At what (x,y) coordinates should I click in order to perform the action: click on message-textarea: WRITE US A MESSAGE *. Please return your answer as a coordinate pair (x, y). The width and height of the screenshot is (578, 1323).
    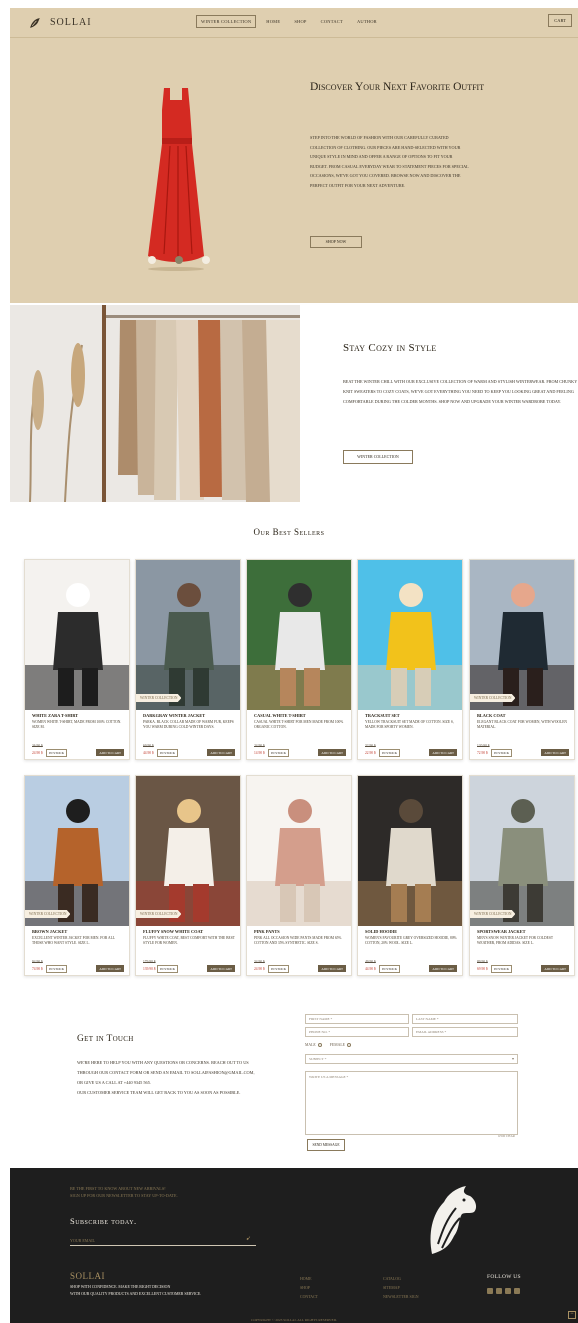
    Looking at the image, I should click on (411, 1103).